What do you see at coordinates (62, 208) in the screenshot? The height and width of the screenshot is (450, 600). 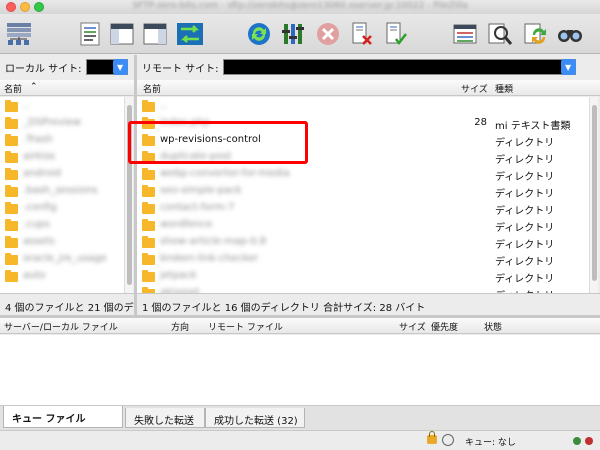 I see `file-row: .config` at bounding box center [62, 208].